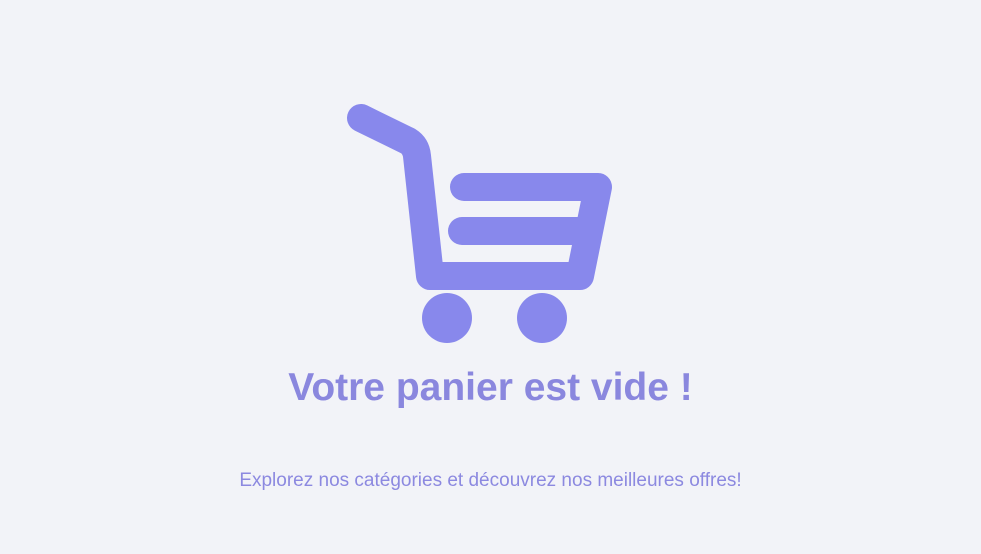 The image size is (981, 554). What do you see at coordinates (490, 387) in the screenshot?
I see `empty-cart-title: Votre panier est vide !` at bounding box center [490, 387].